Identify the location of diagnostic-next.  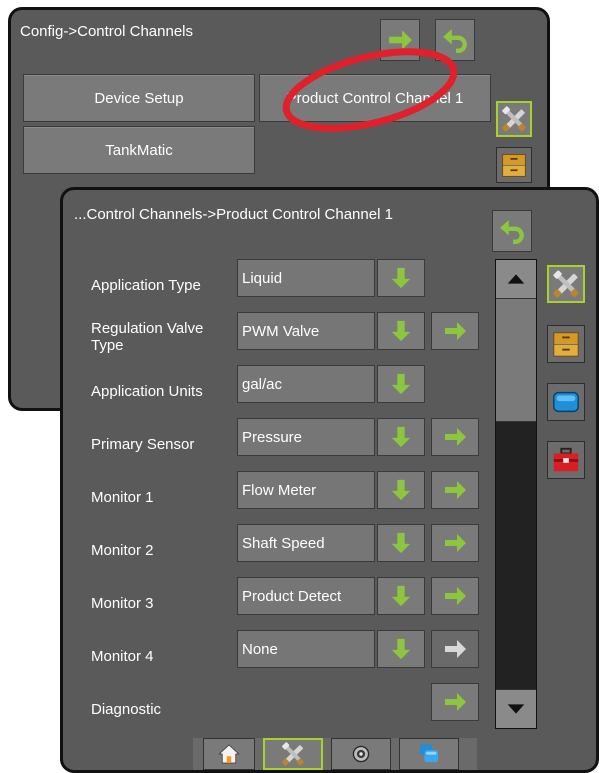
(455, 702).